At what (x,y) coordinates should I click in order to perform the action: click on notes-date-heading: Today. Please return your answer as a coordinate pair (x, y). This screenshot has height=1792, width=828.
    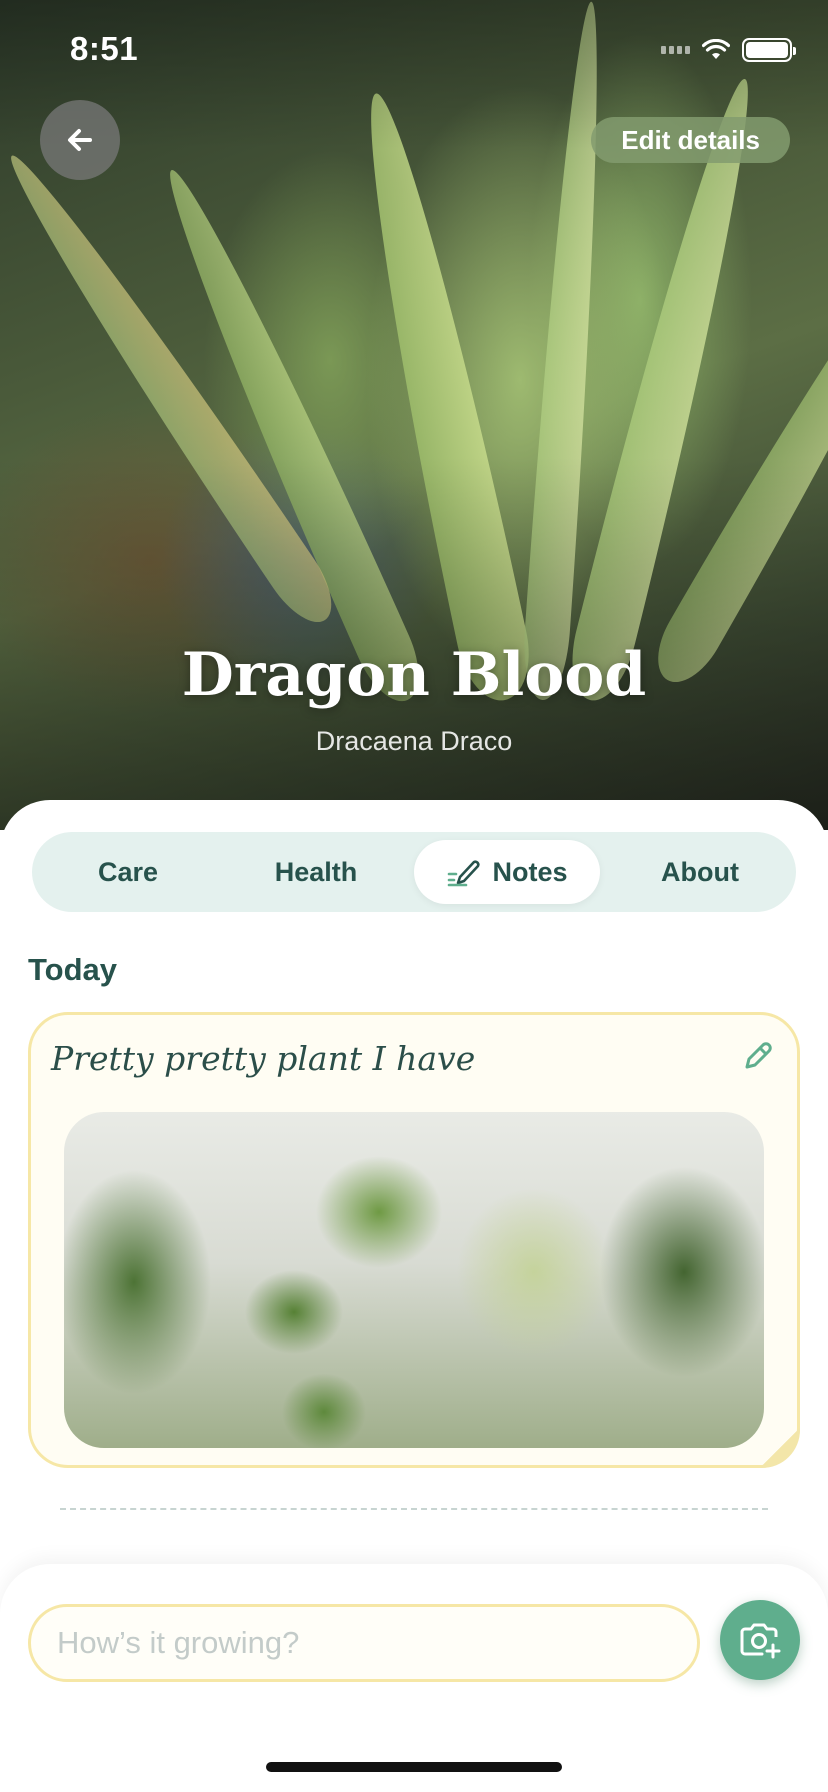
    Looking at the image, I should click on (72, 969).